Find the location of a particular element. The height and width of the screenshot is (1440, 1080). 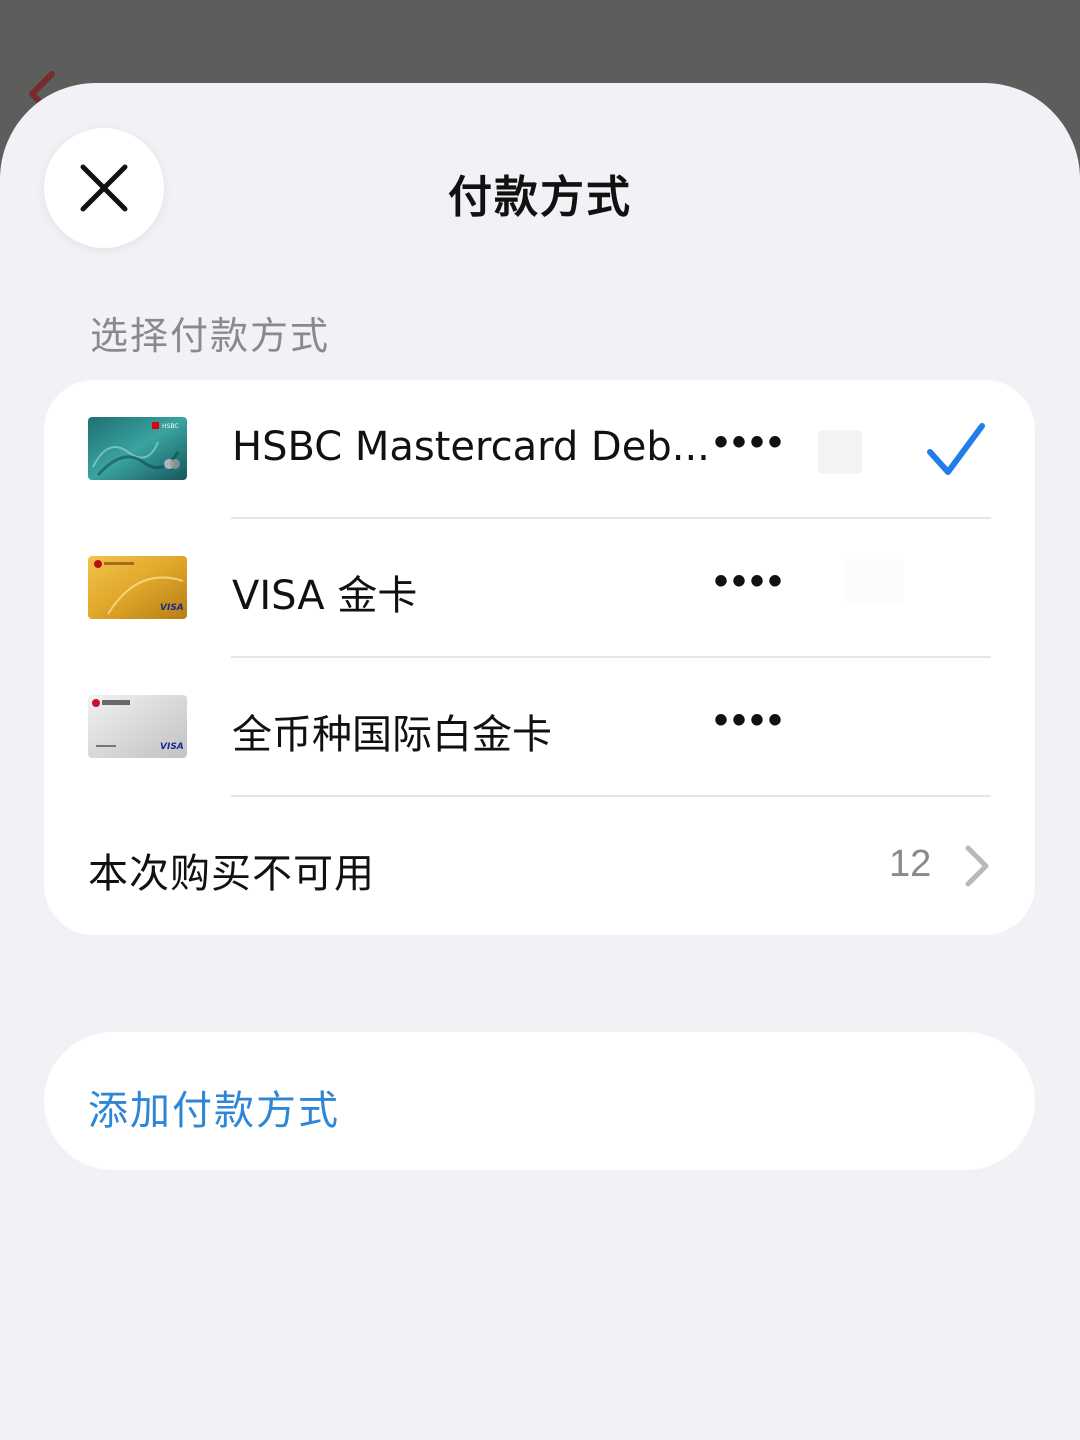

card-row-visa-gold: VISA VISA 金卡 •••• is located at coordinates (539, 588).